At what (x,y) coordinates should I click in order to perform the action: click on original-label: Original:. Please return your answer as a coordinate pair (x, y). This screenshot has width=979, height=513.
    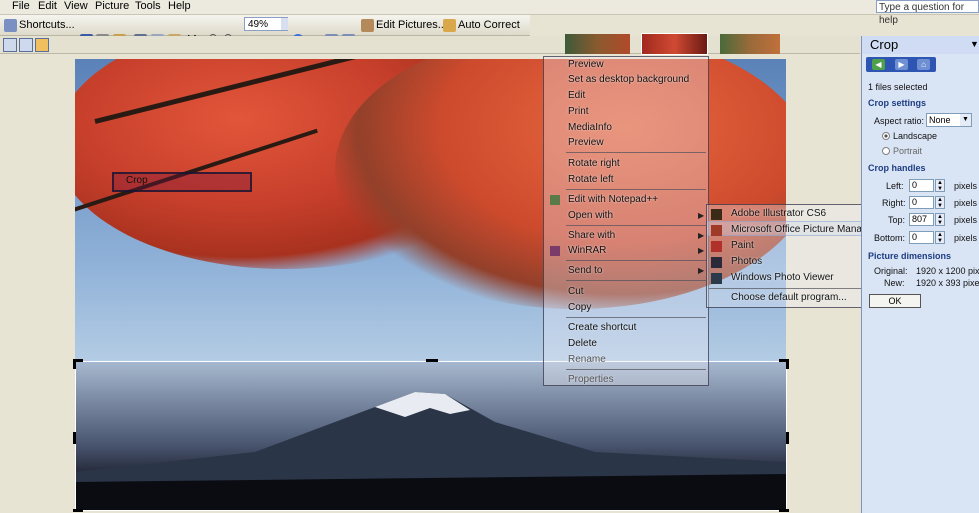
    Looking at the image, I should click on (891, 271).